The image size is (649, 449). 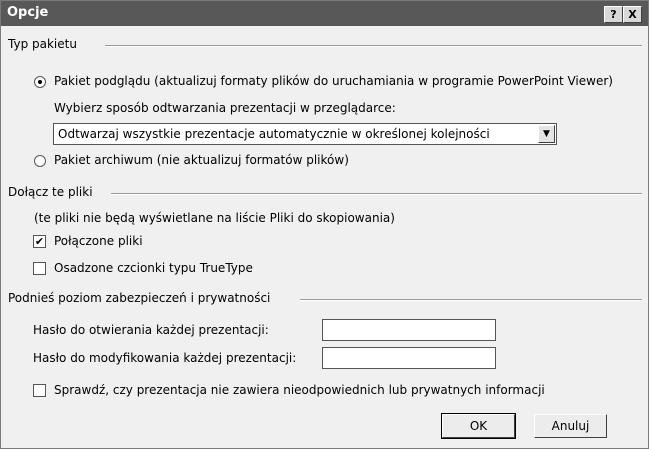 What do you see at coordinates (39, 241) in the screenshot?
I see `linked-files-checkbox: ✔` at bounding box center [39, 241].